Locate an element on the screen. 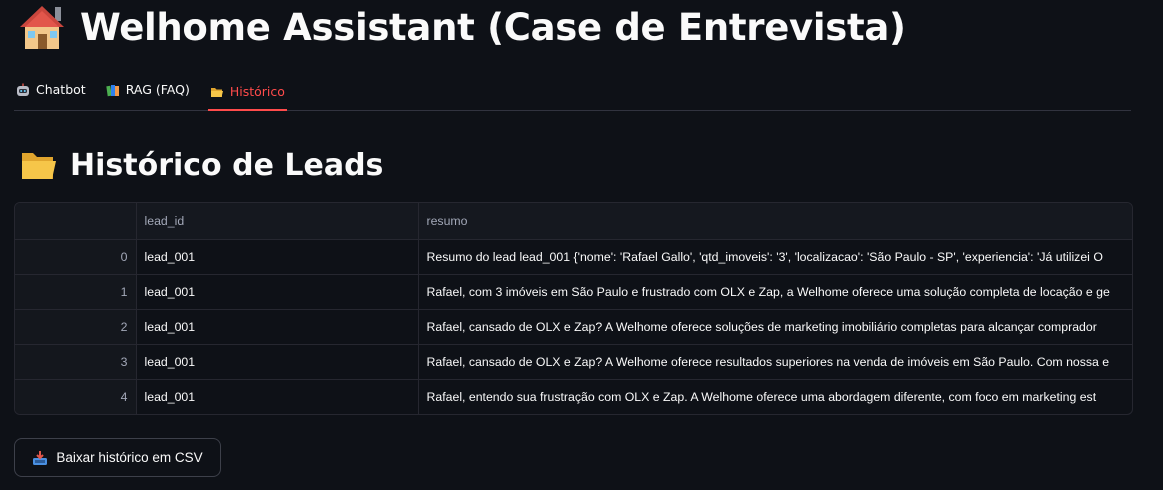 This screenshot has height=490, width=1163. download-csv-button: Baixar histórico em CSV is located at coordinates (117, 457).